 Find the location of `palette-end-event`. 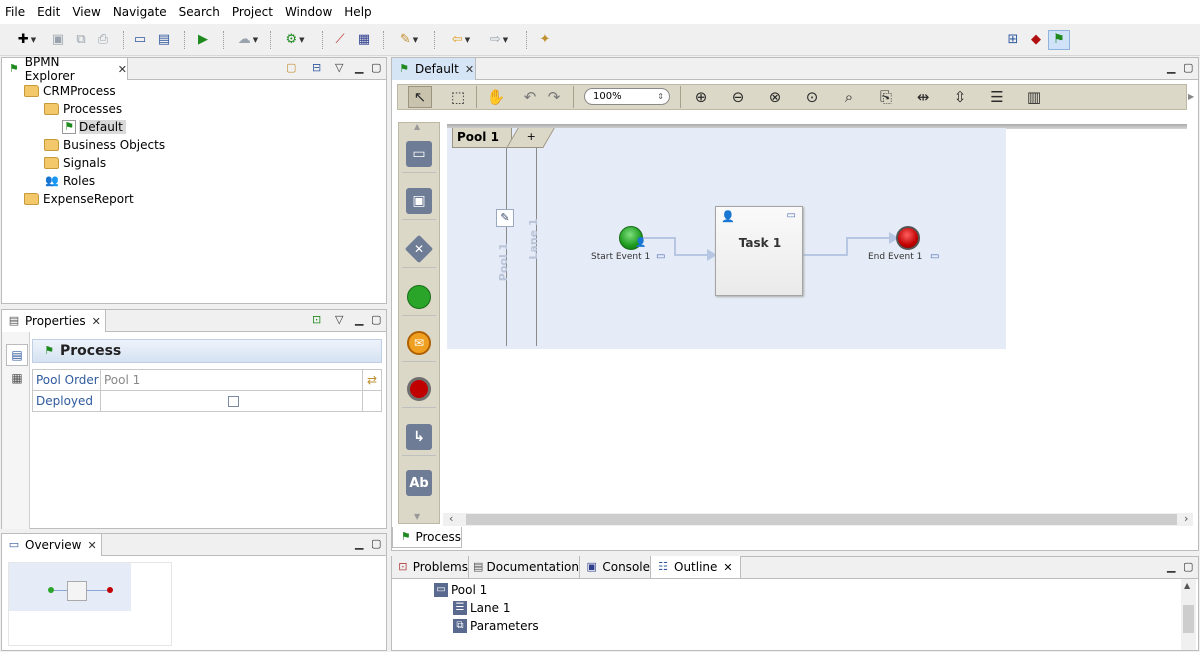

palette-end-event is located at coordinates (419, 389).